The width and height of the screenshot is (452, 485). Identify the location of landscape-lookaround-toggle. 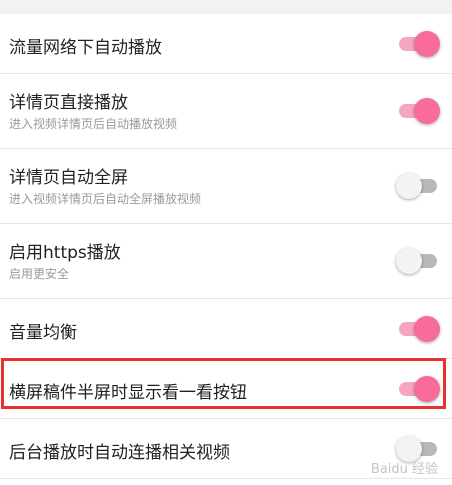
(418, 389).